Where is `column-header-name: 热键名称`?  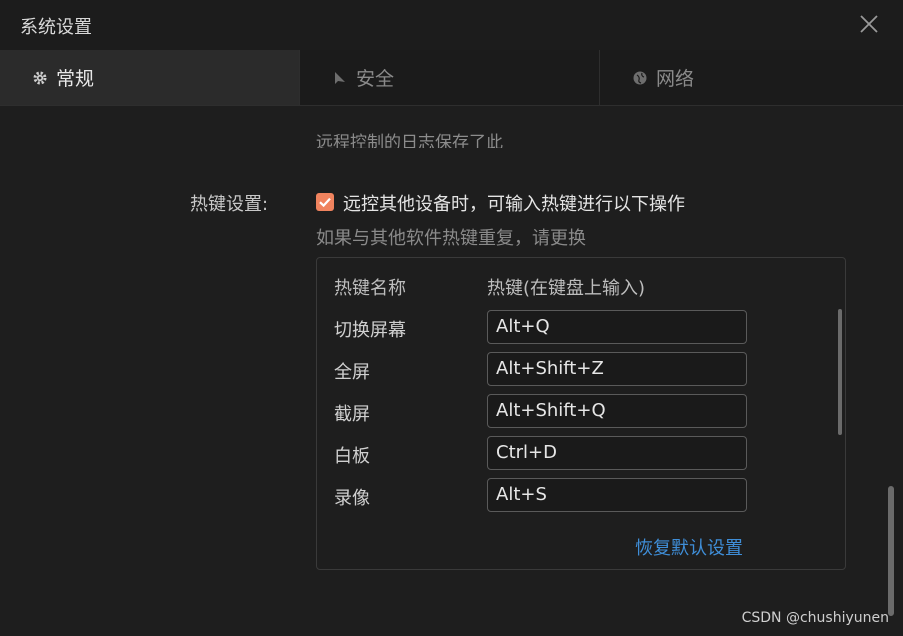 column-header-name: 热键名称 is located at coordinates (370, 288).